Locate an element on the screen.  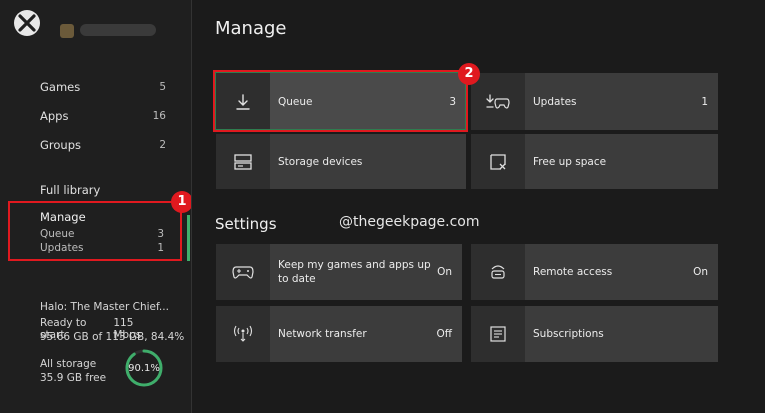
sidebar-item-manage: Manage is located at coordinates (63, 217).